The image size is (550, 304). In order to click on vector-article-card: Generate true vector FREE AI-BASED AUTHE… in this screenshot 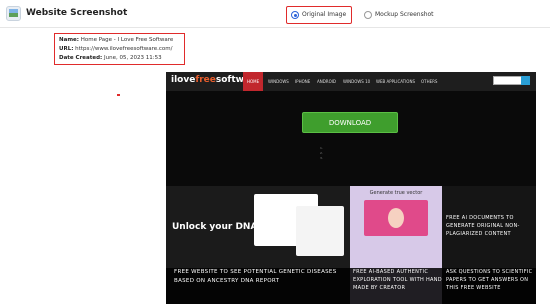, I will do `click(396, 245)`.